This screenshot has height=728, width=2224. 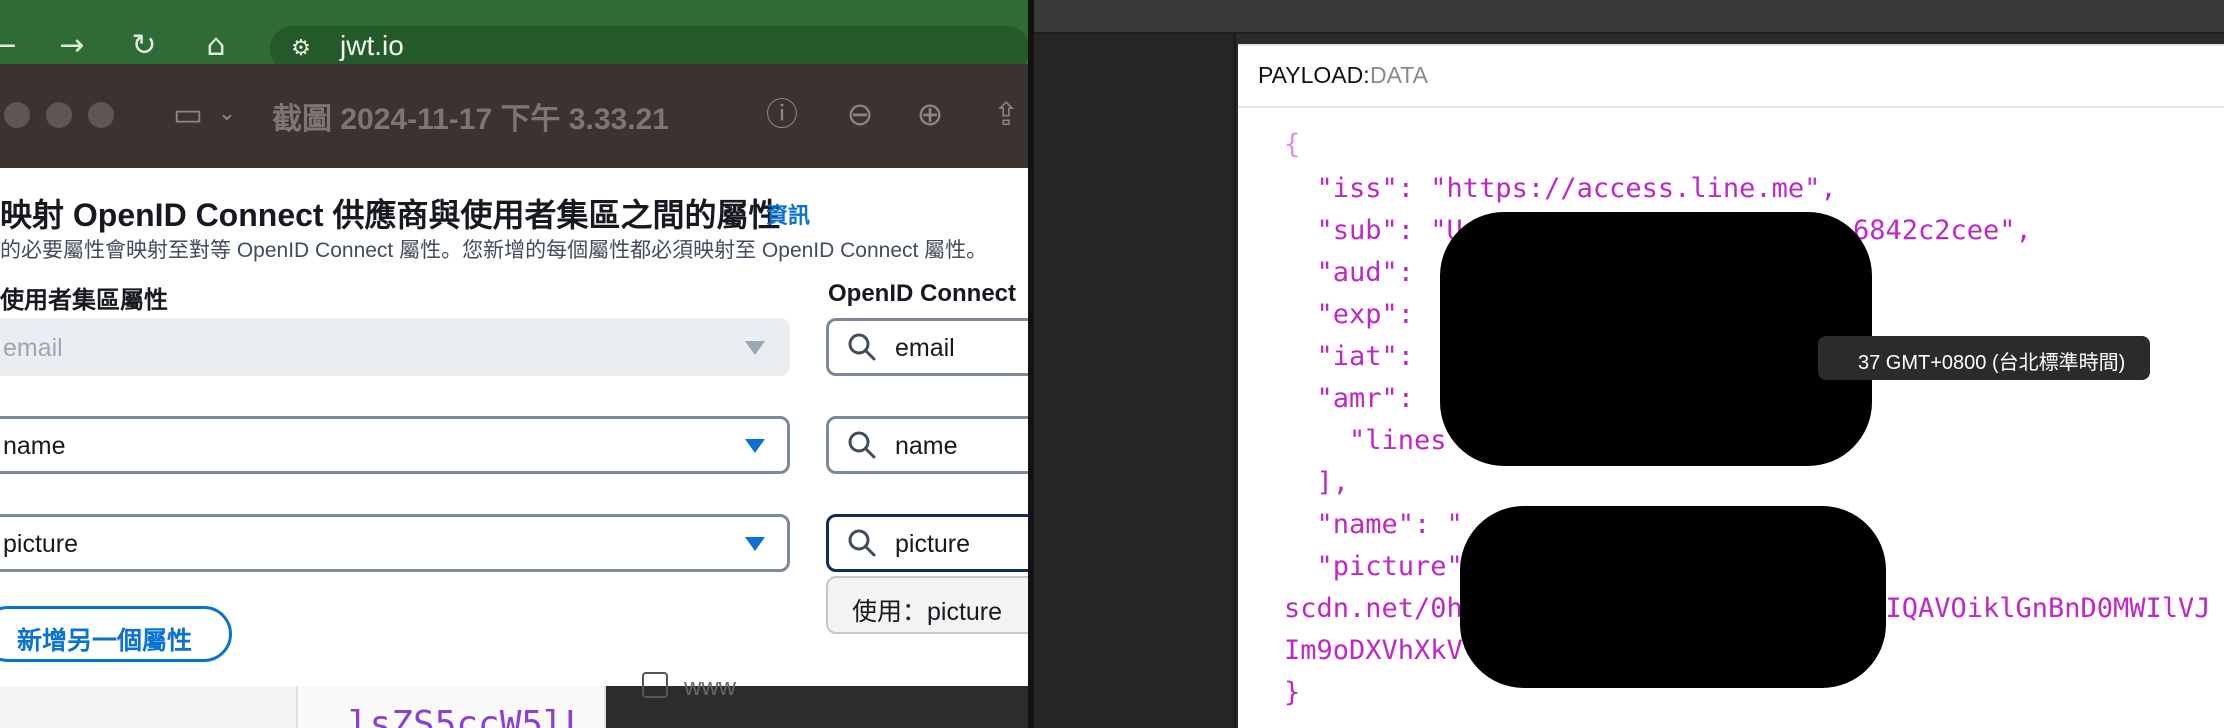 I want to click on oidc-attribute-input-name: name, so click(x=936, y=445).